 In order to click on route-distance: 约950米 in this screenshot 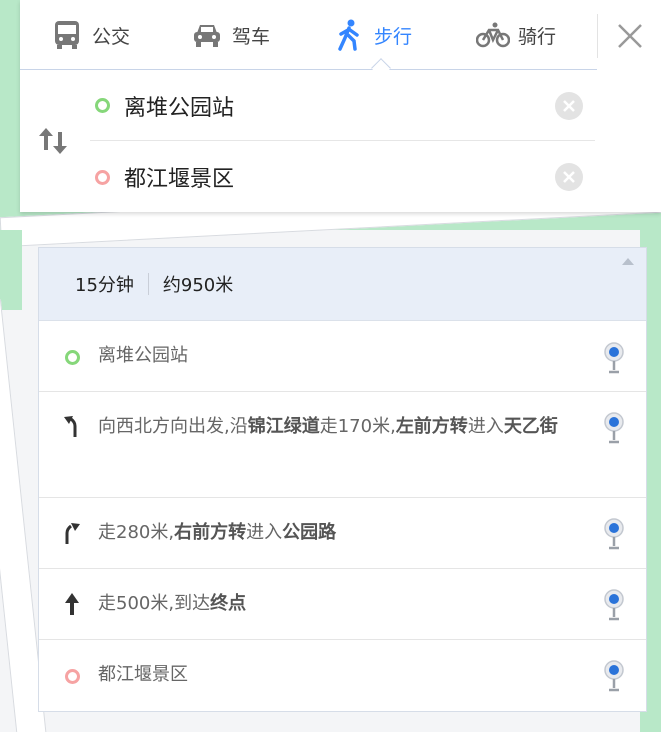, I will do `click(198, 285)`.